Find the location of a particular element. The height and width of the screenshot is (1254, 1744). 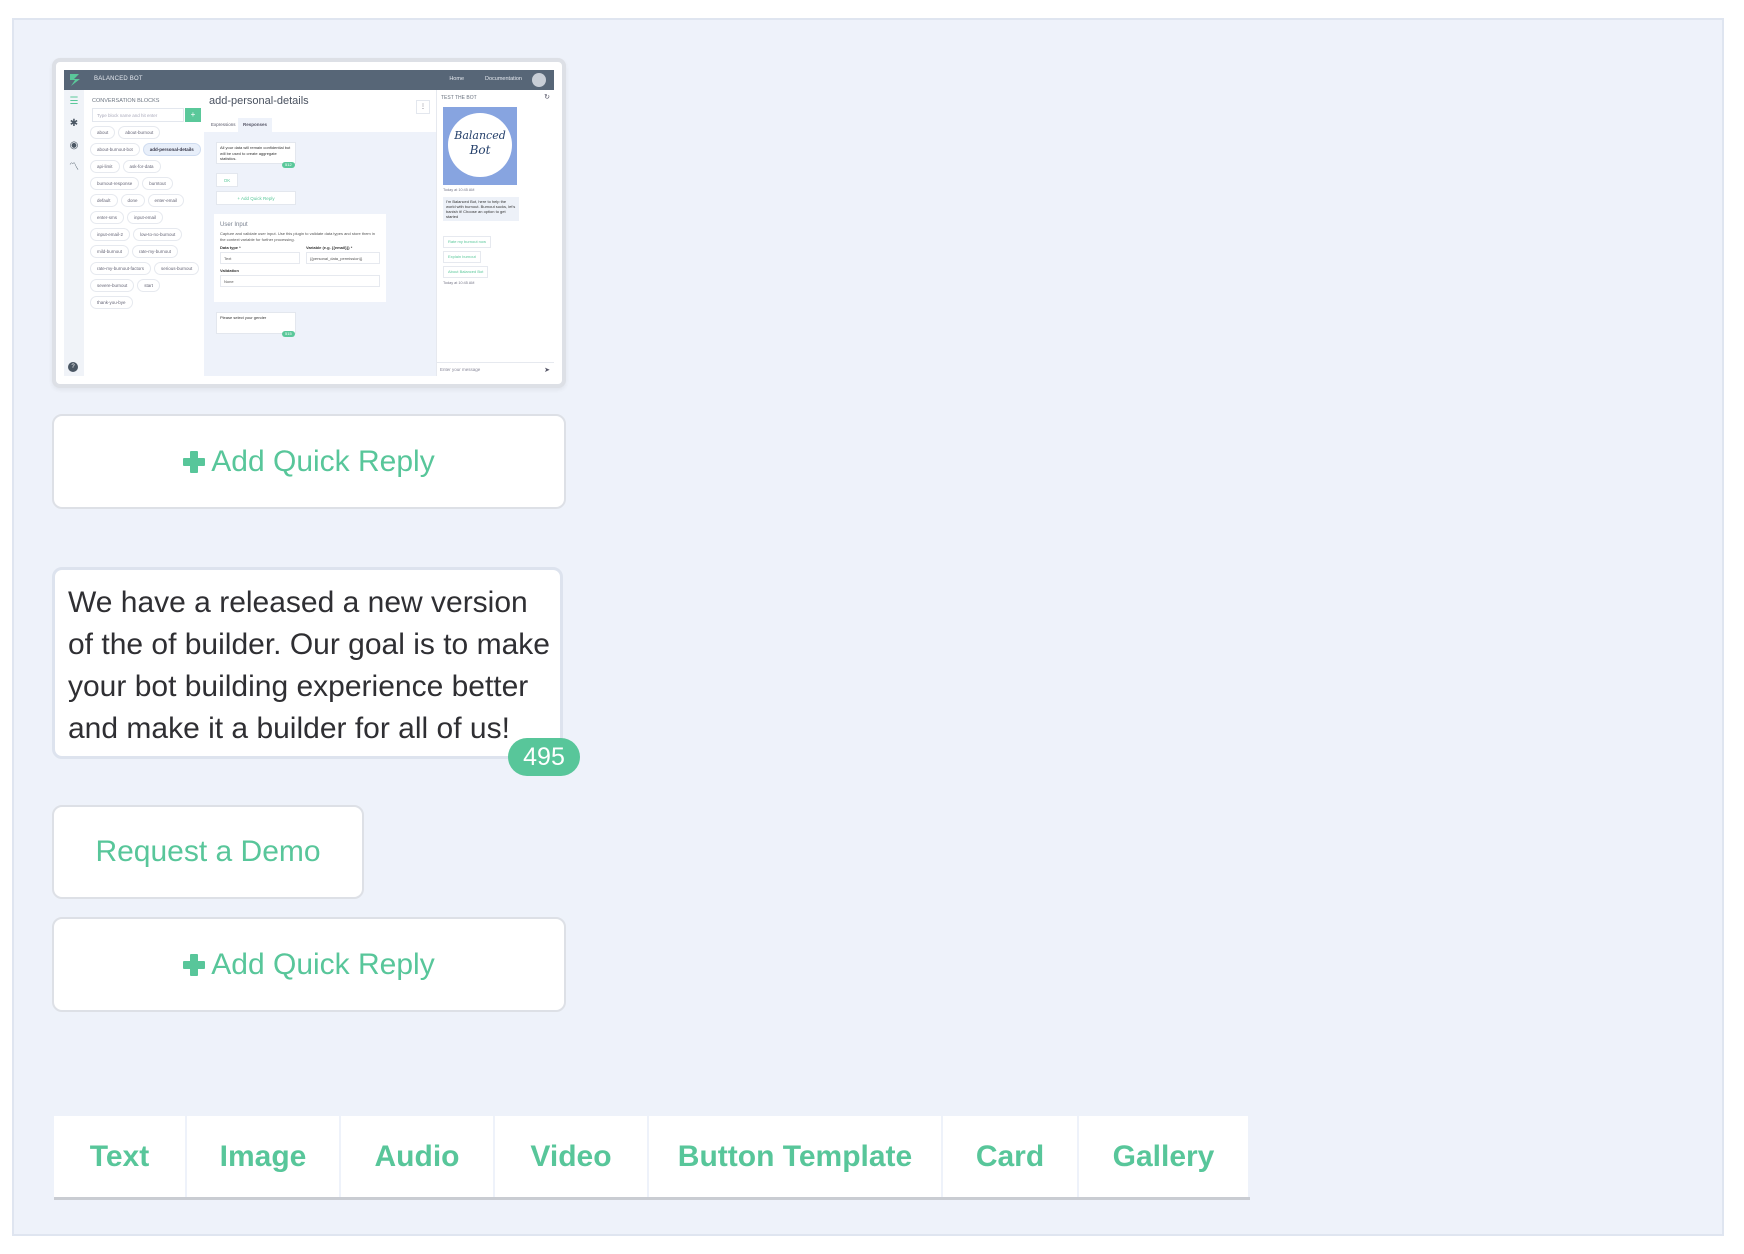

add-quick-reply-small: + Add Quick Reply is located at coordinates (256, 198).